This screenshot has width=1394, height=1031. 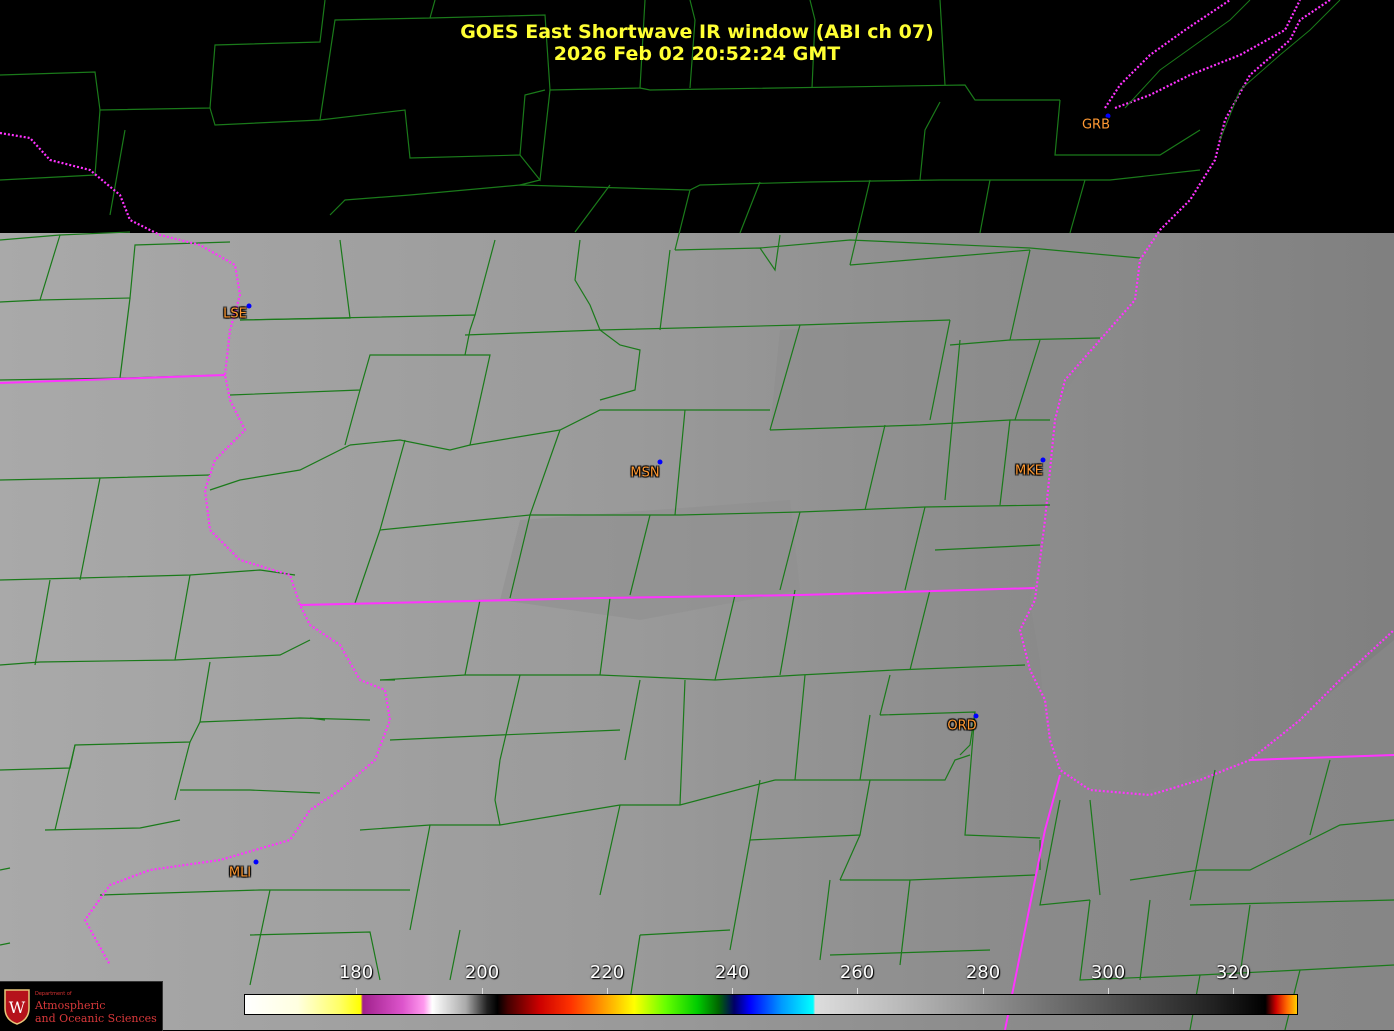 What do you see at coordinates (256, 862) in the screenshot?
I see `station-dot-mli` at bounding box center [256, 862].